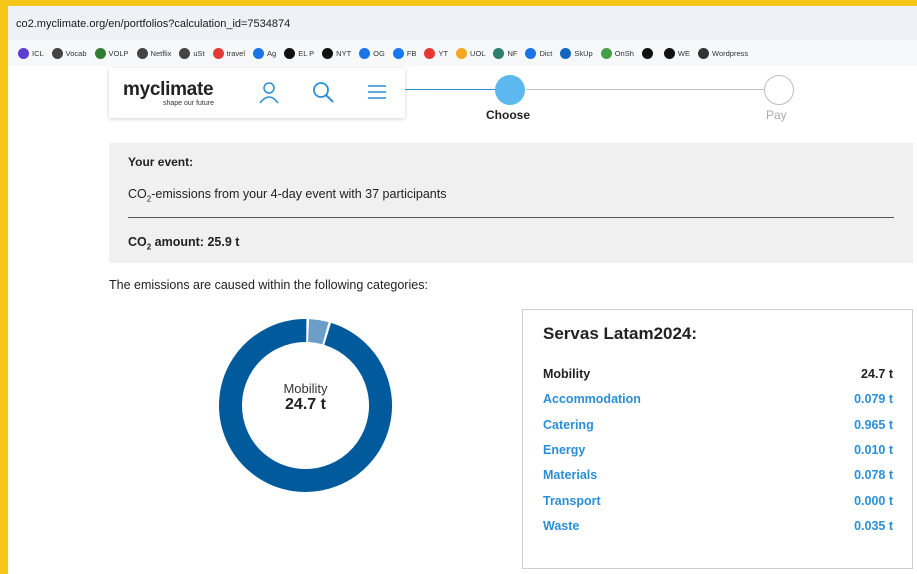 The width and height of the screenshot is (917, 574). I want to click on step-pay-label: Pay, so click(776, 115).